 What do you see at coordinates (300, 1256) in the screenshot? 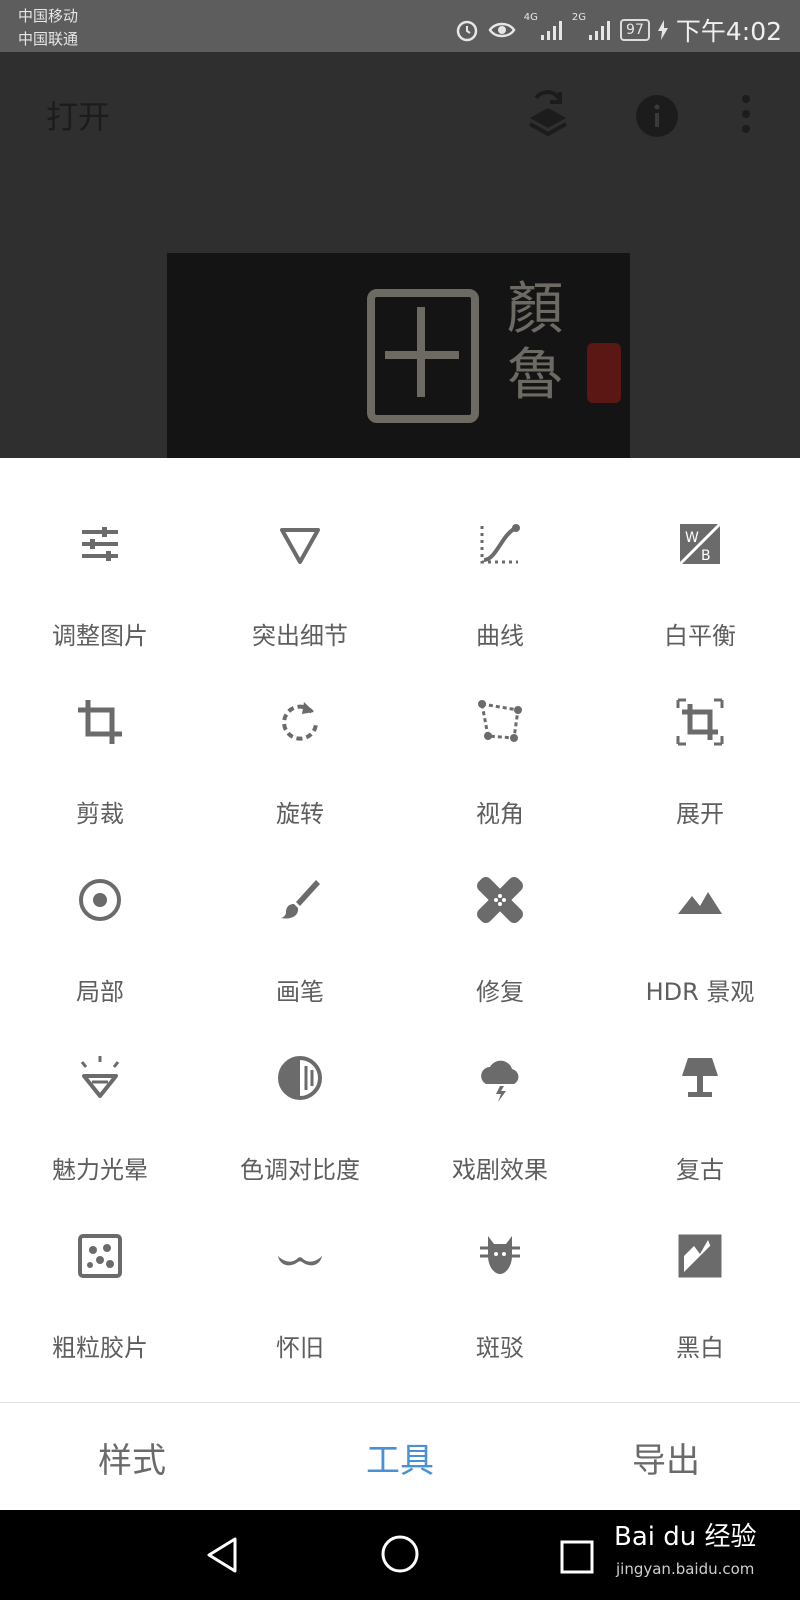
I see `retrolux-icon` at bounding box center [300, 1256].